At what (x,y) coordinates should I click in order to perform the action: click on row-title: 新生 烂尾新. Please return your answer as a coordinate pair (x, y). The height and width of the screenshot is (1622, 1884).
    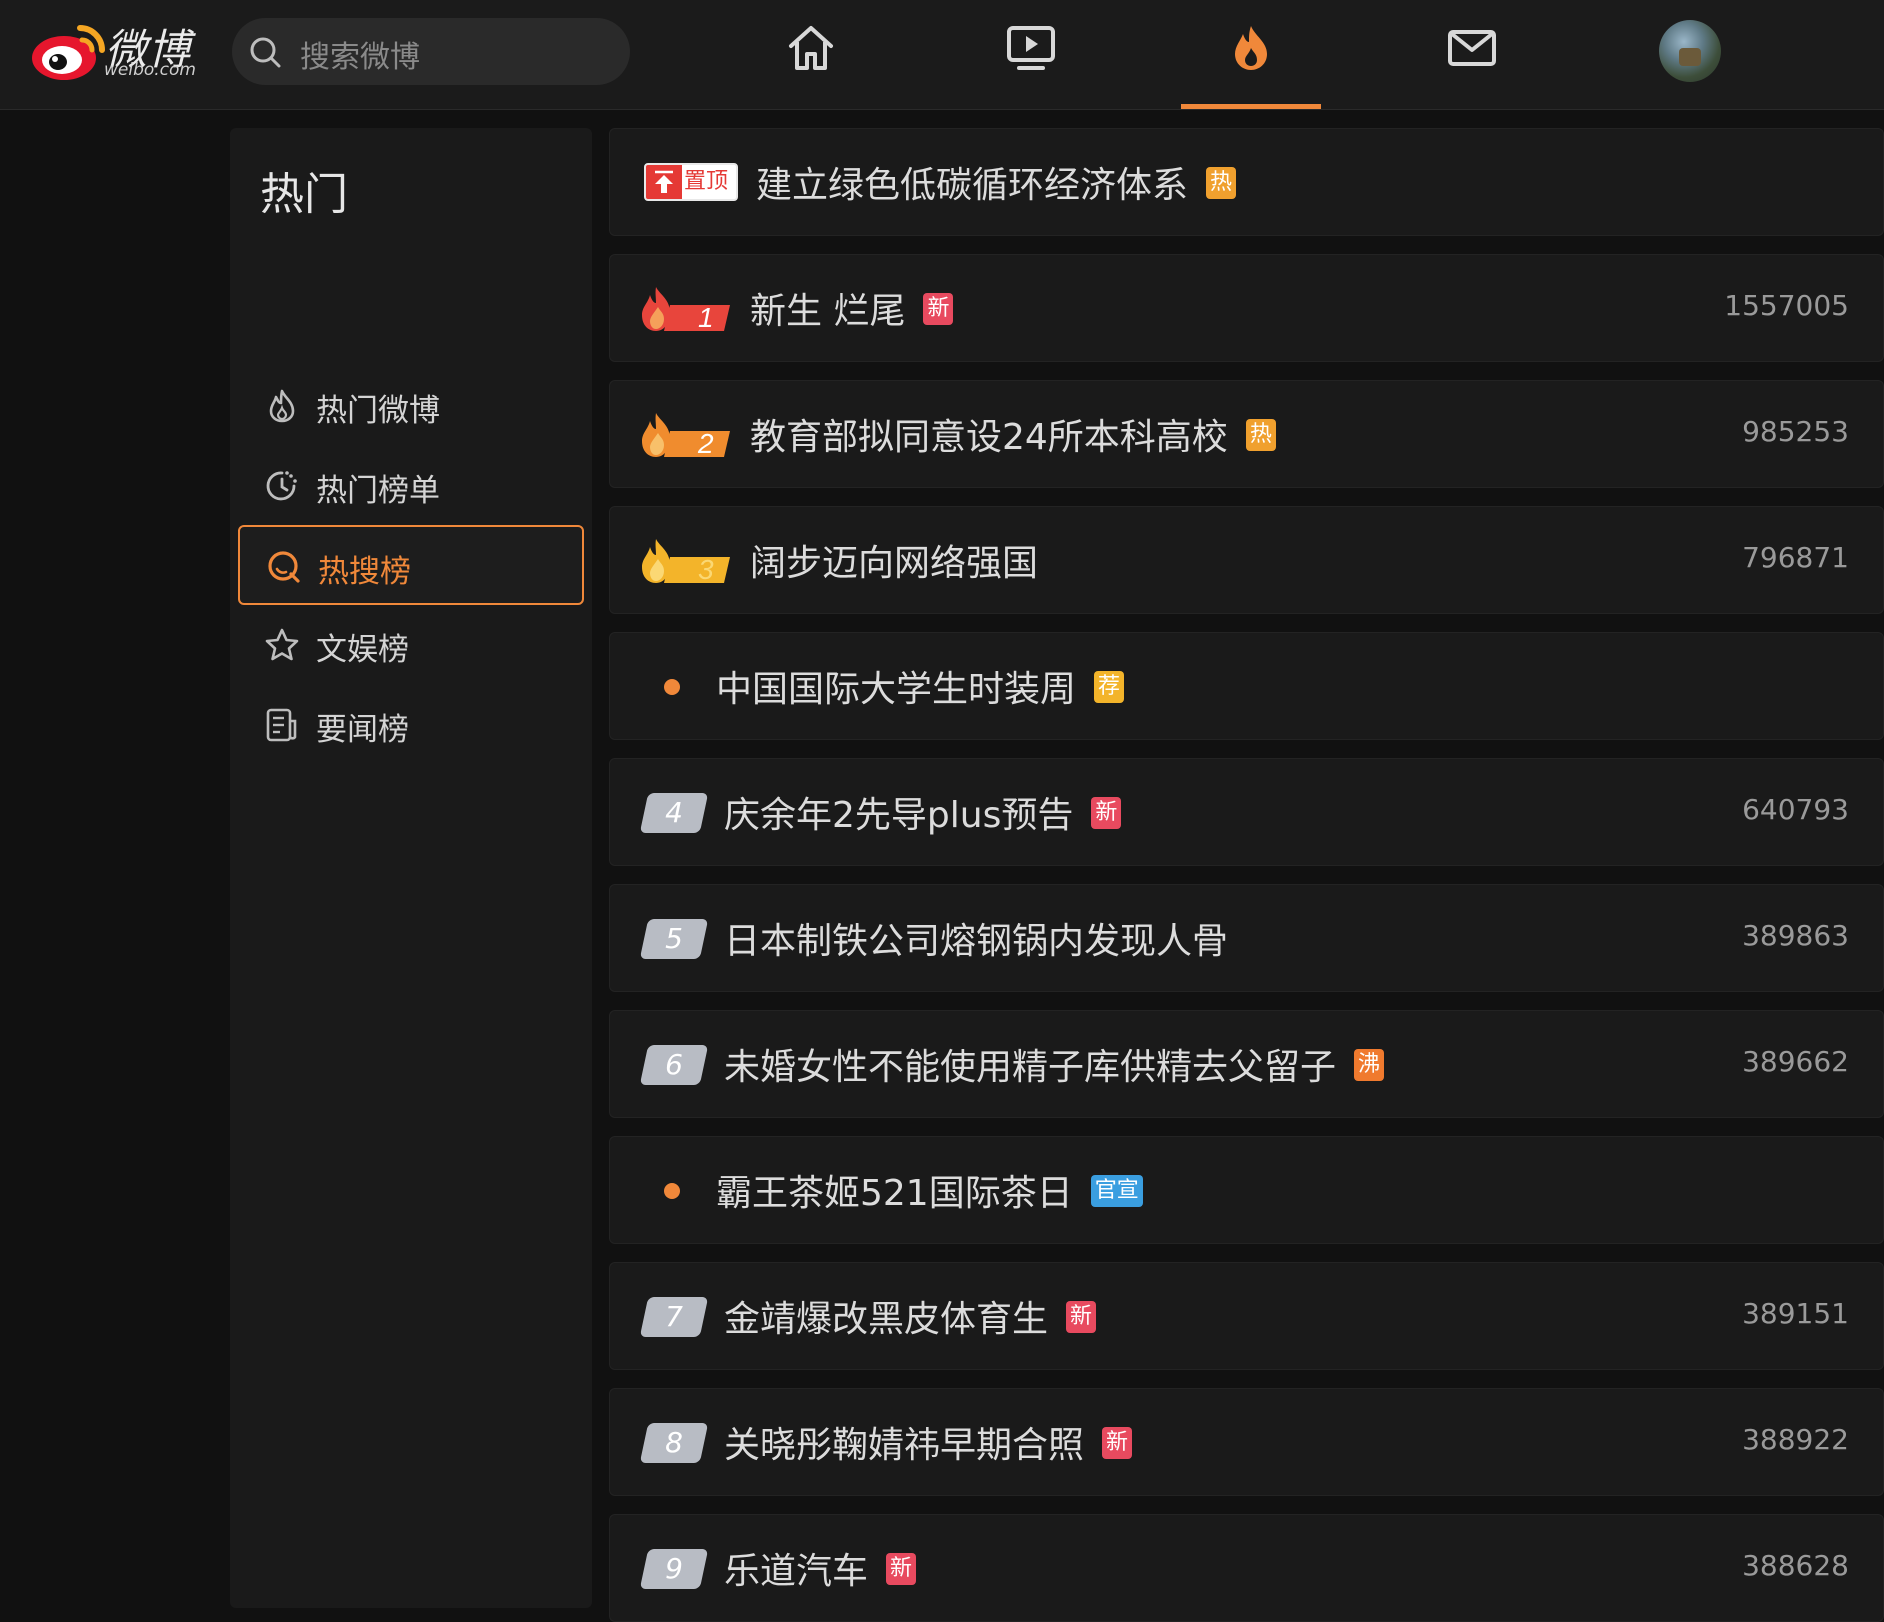
    Looking at the image, I should click on (852, 308).